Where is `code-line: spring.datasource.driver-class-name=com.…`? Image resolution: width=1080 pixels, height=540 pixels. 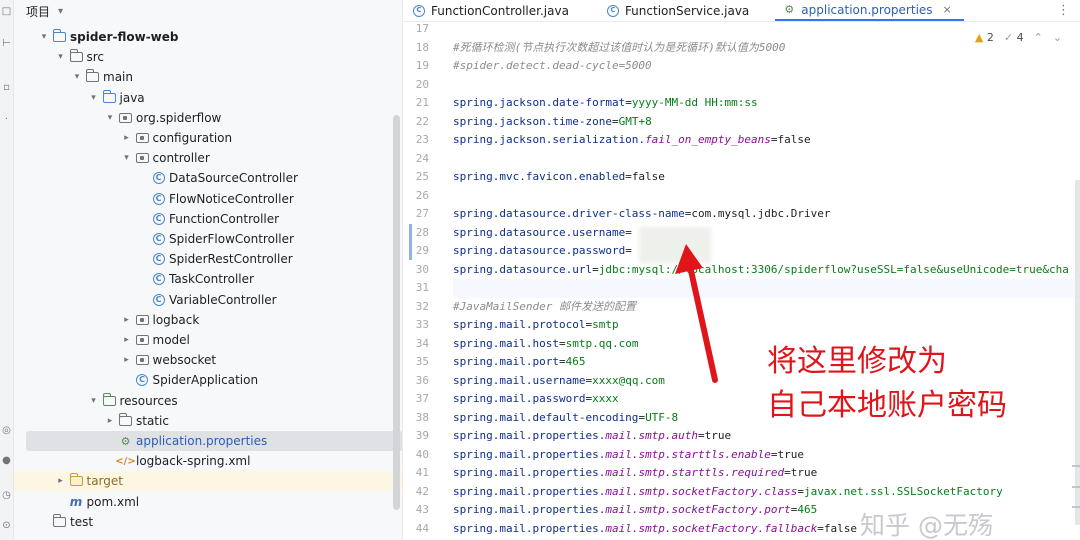
code-line: spring.datasource.driver-class-name=com.… is located at coordinates (642, 214).